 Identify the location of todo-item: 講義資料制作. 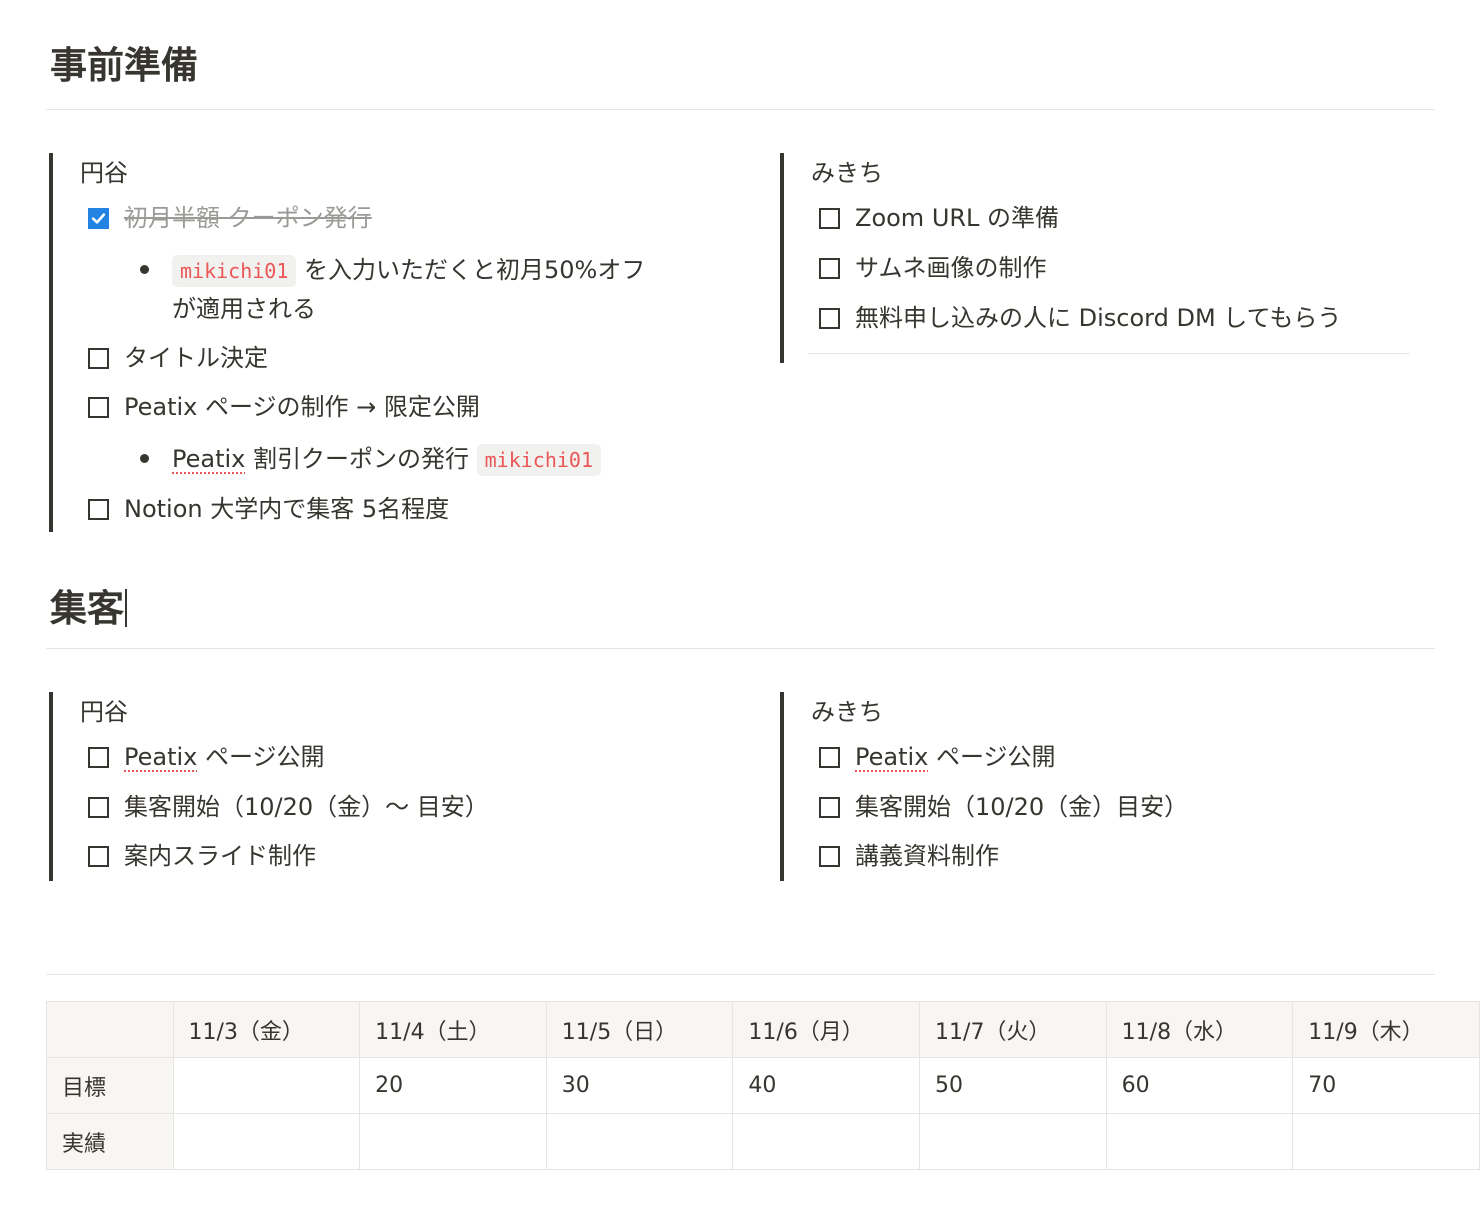
(909, 856).